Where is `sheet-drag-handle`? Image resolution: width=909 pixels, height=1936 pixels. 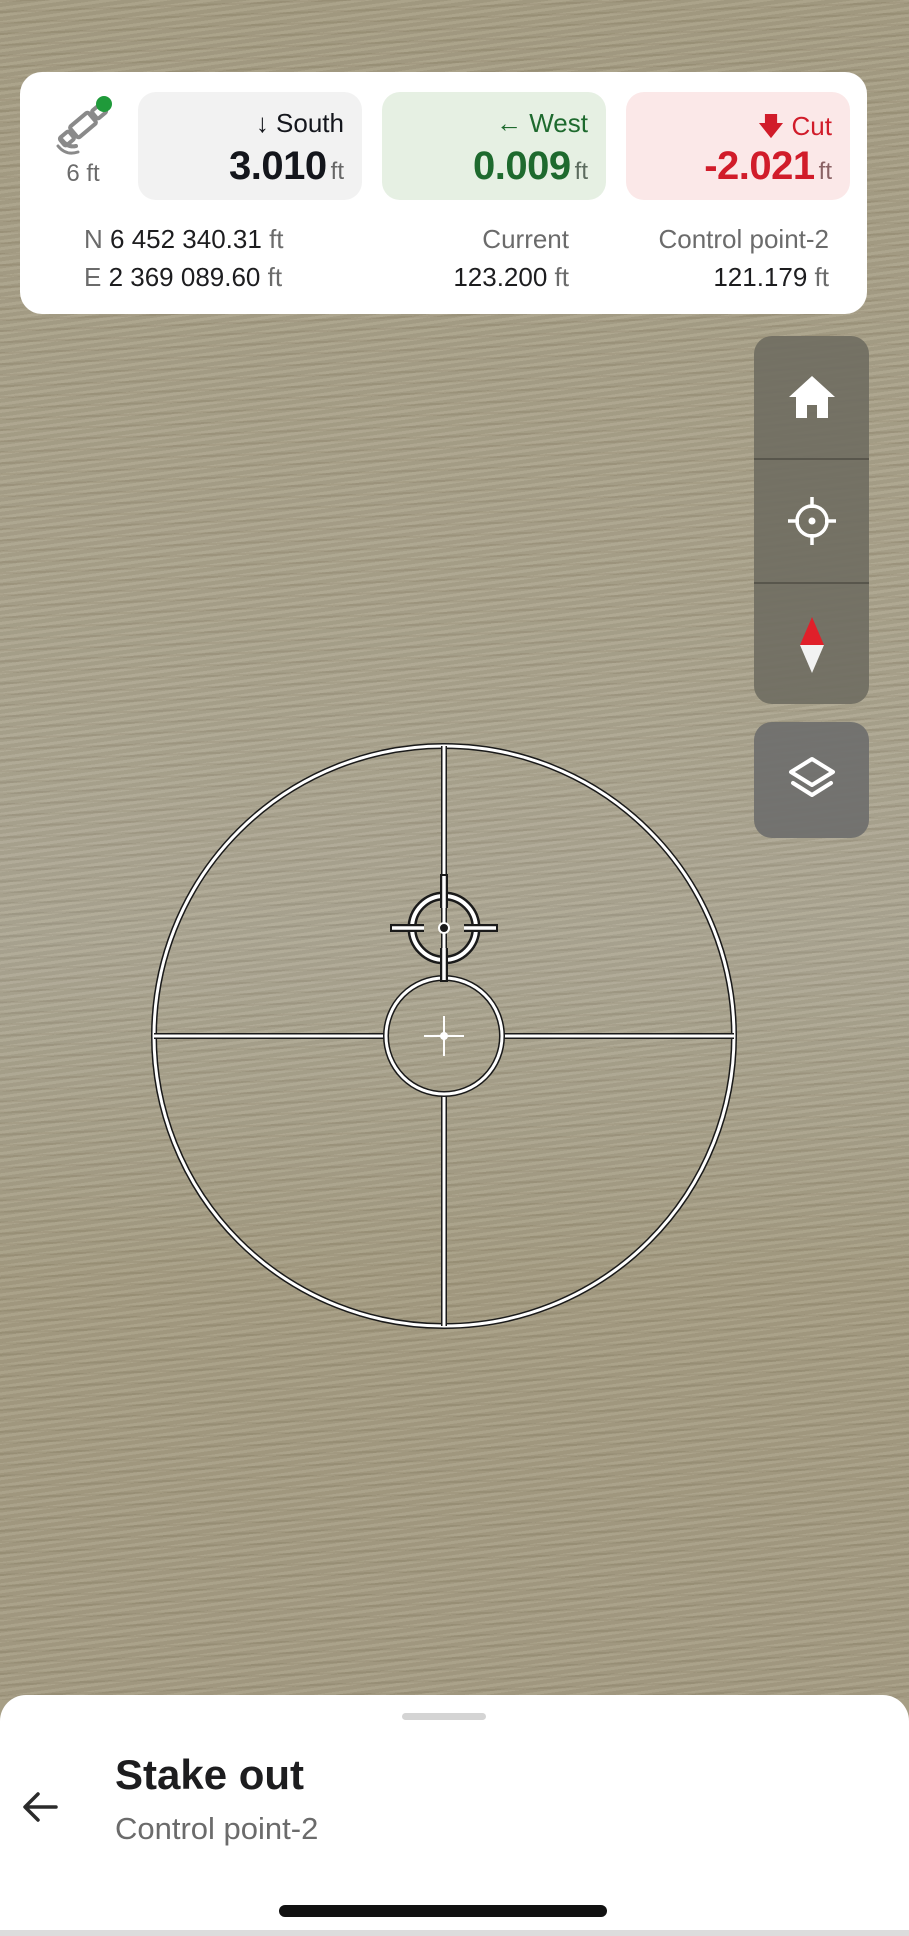 sheet-drag-handle is located at coordinates (444, 1716).